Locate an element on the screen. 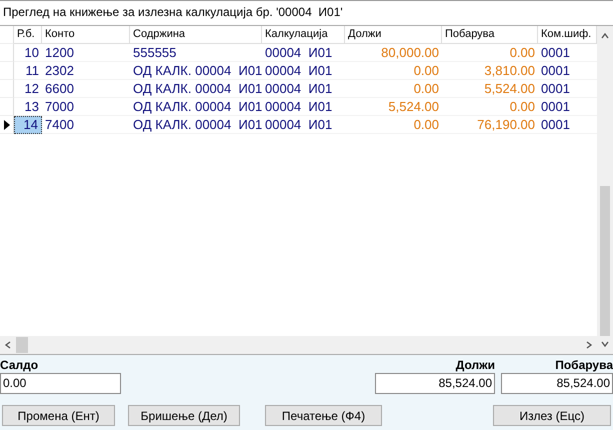 Image resolution: width=613 pixels, height=430 pixels. horizontal-scrollbar is located at coordinates (298, 345).